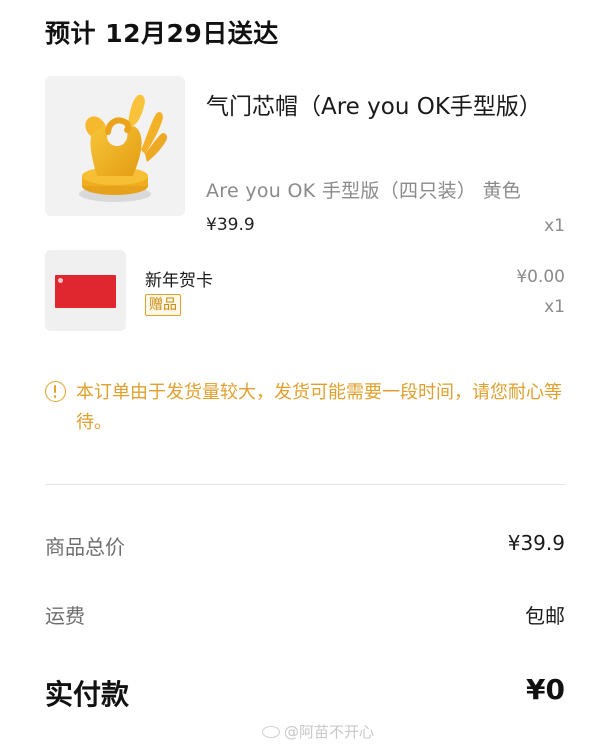 The image size is (600, 745). Describe the element at coordinates (329, 732) in the screenshot. I see `watermark-text: @阿苗不开心` at that location.